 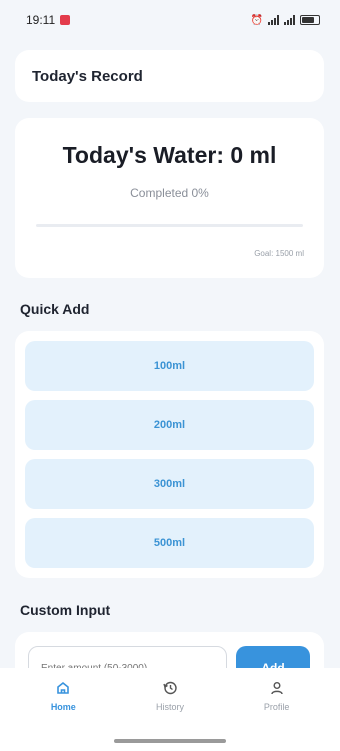 I want to click on tab-home-label: Home, so click(x=63, y=707).